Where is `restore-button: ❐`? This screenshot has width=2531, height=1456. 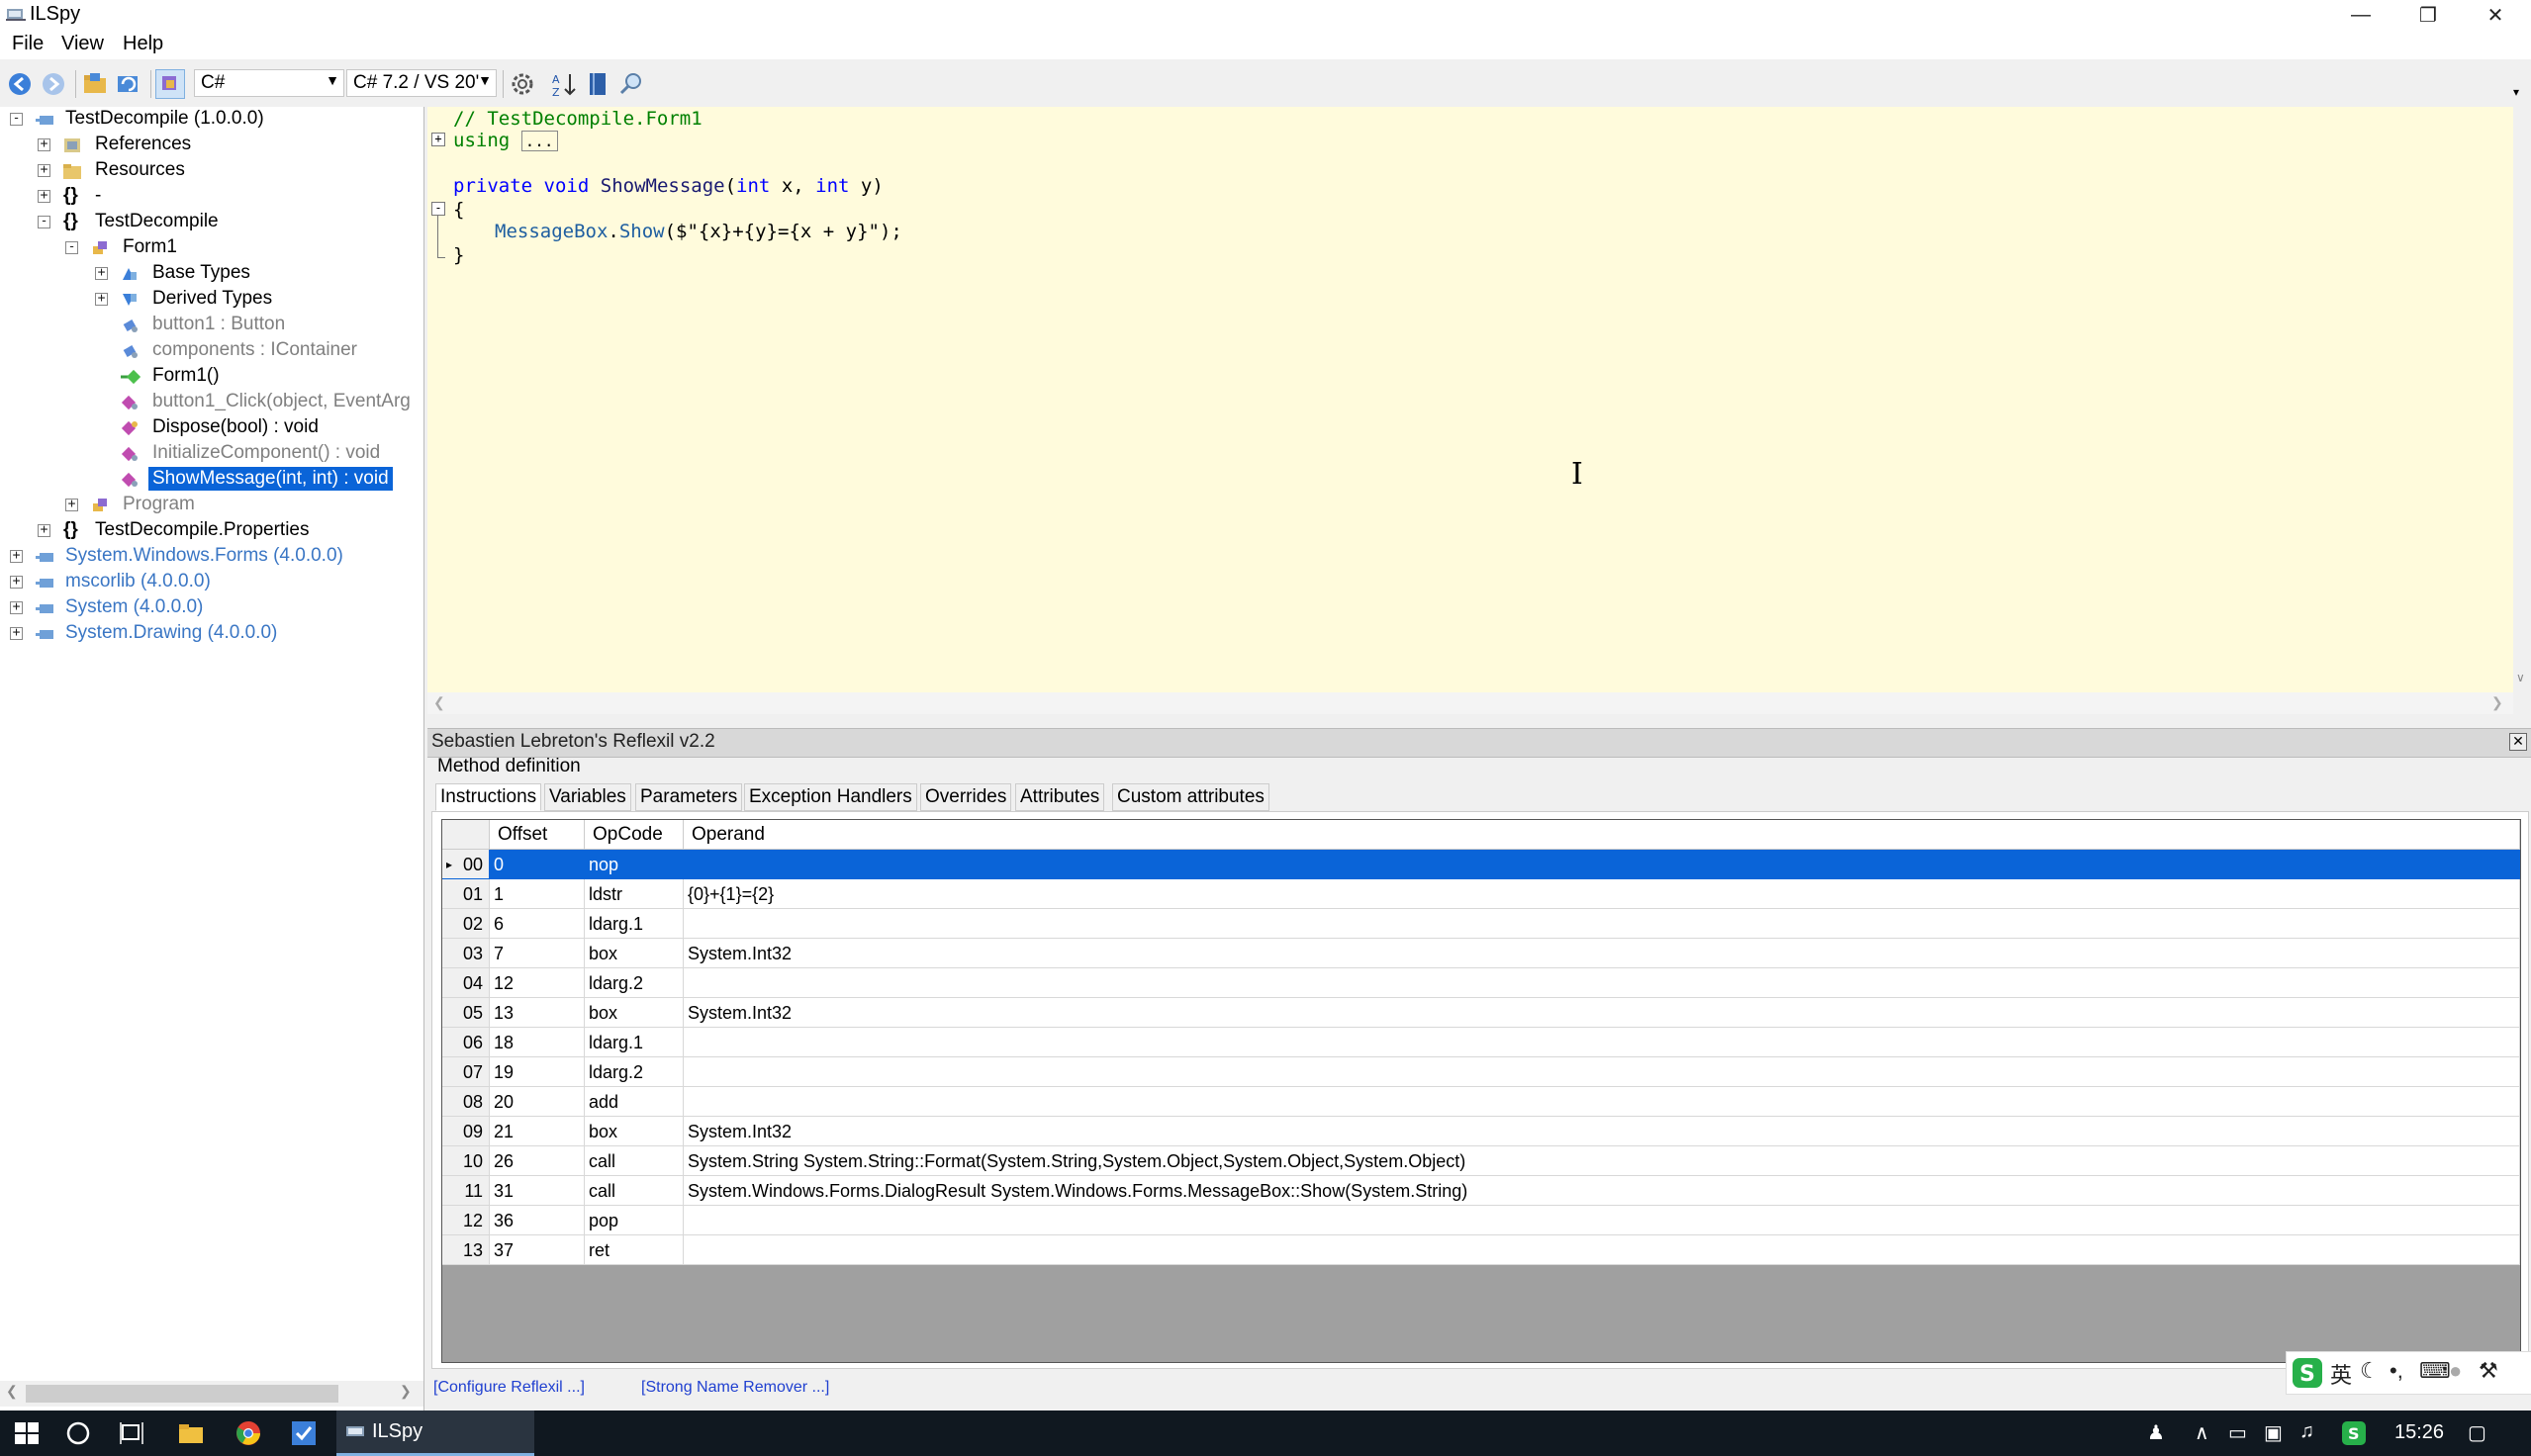 restore-button: ❐ is located at coordinates (2428, 15).